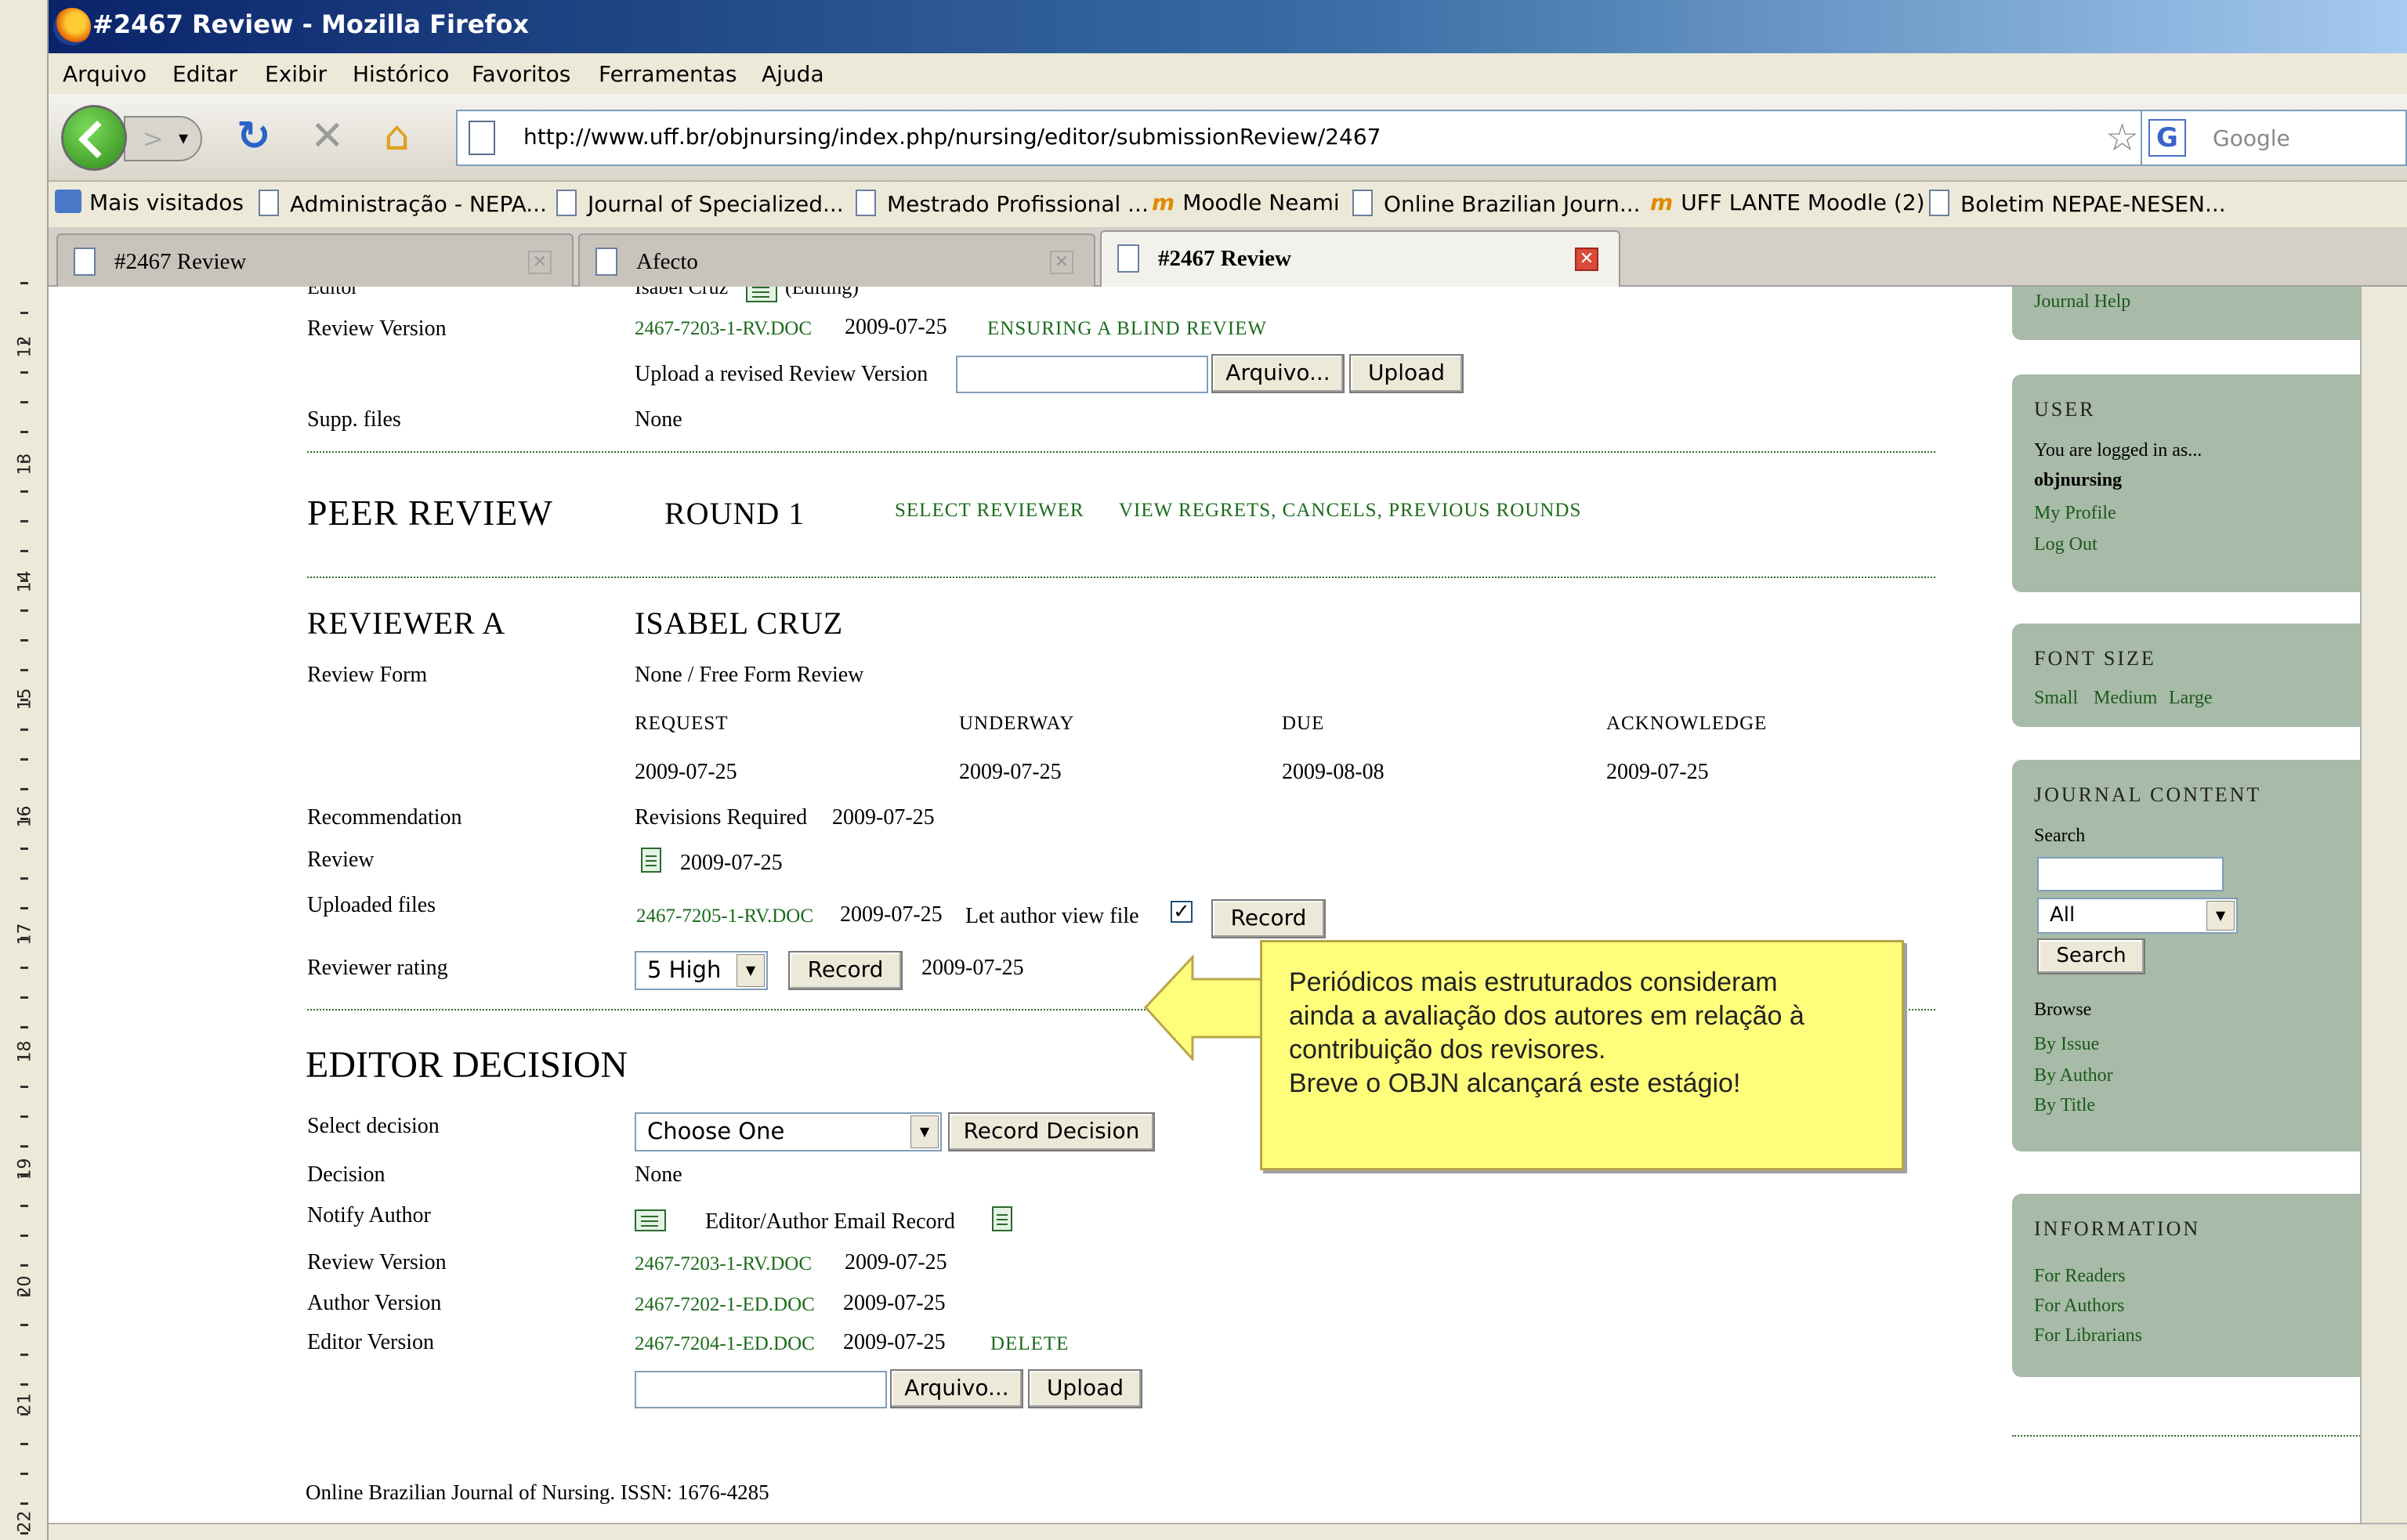 This screenshot has width=2407, height=1540. Describe the element at coordinates (1350, 511) in the screenshot. I see `view-regrets-link: VIEW REGRETS, CANCELS, PREVIOUS ROUNDS` at that location.